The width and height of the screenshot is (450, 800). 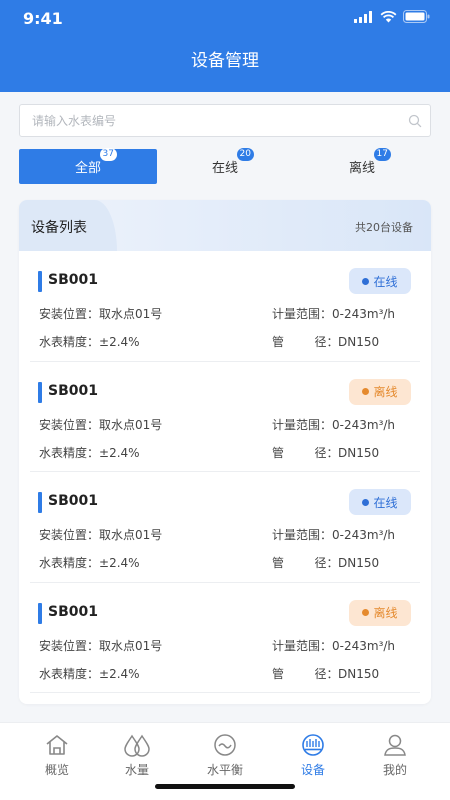 I want to click on tab-label: 全部, so click(x=87, y=168).